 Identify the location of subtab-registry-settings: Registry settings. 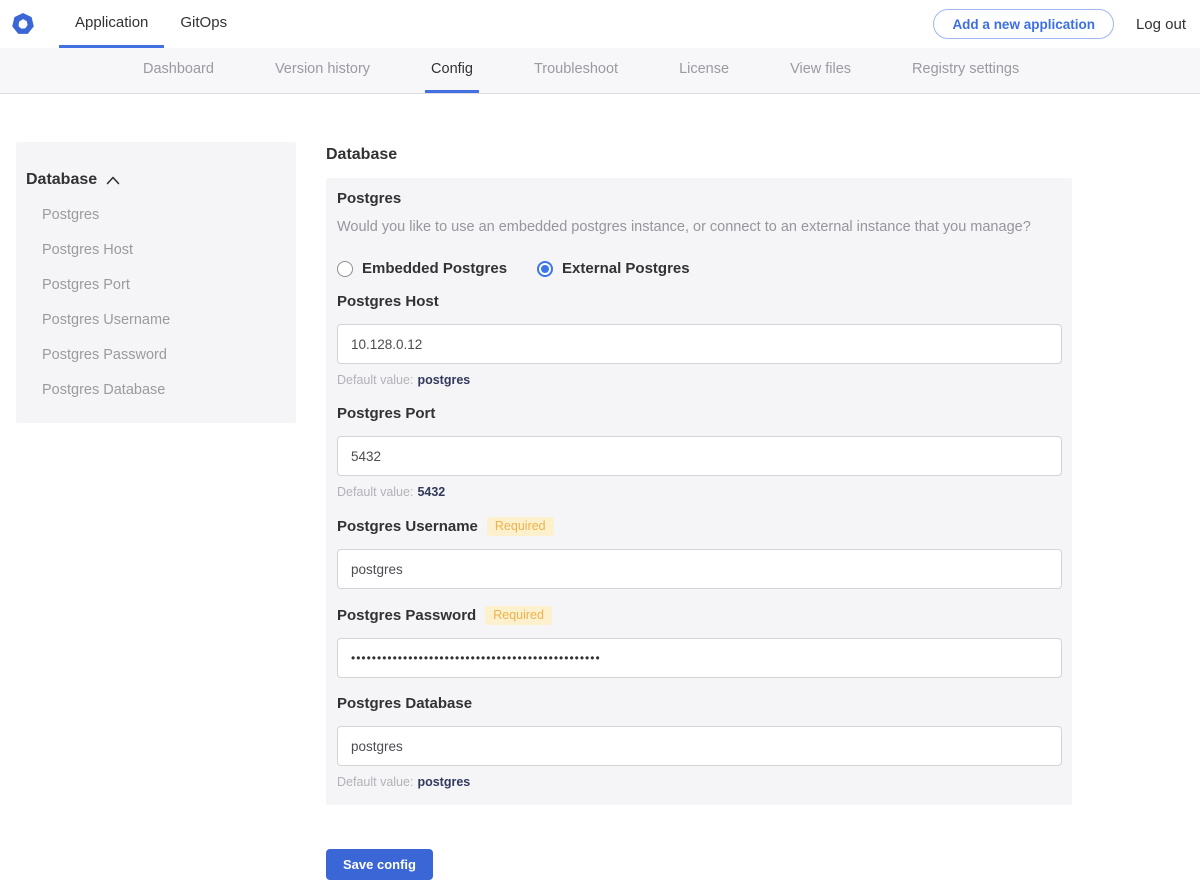
(965, 70).